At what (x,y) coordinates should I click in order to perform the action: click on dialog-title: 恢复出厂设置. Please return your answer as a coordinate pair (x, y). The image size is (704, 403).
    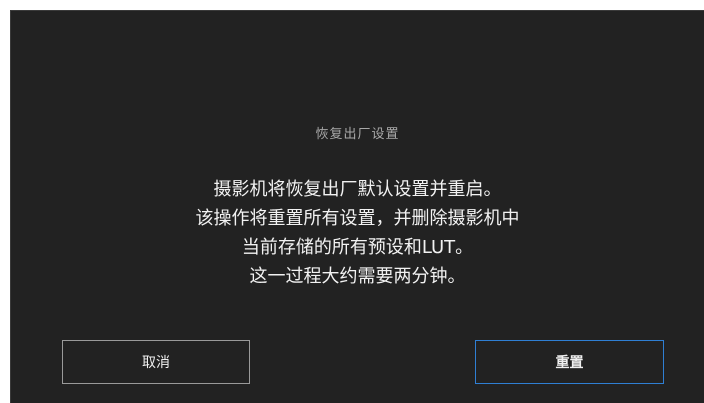
    Looking at the image, I should click on (357, 134).